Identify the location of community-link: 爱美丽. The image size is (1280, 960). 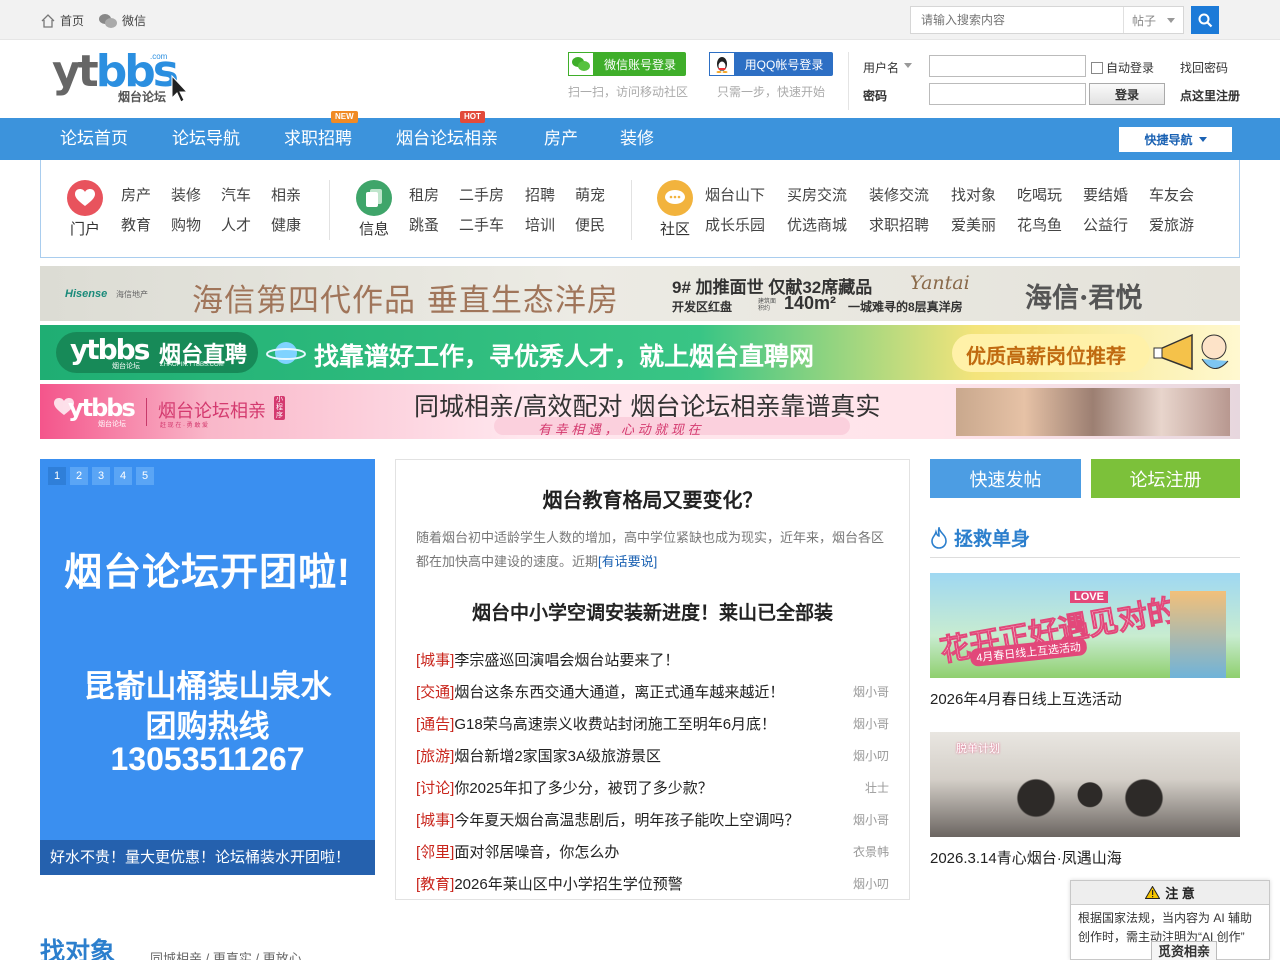
(973, 224).